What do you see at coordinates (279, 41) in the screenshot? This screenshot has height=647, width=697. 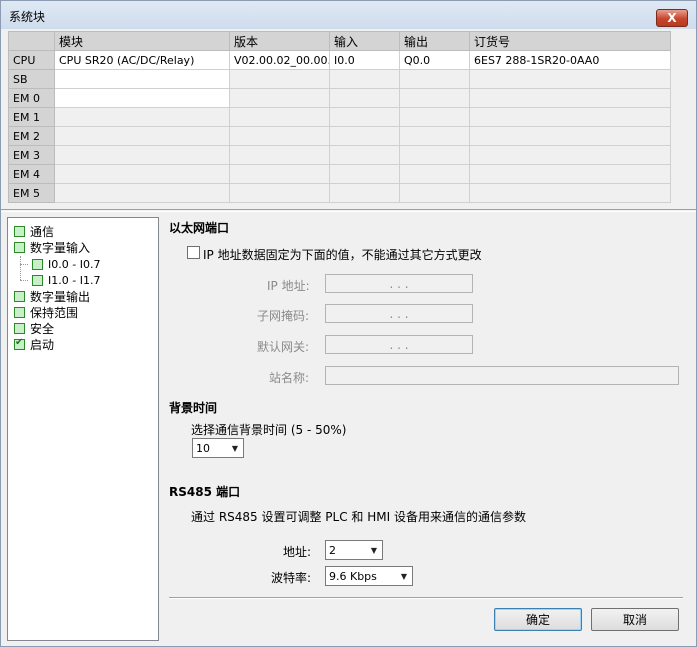 I see `column-header-version: 版本` at bounding box center [279, 41].